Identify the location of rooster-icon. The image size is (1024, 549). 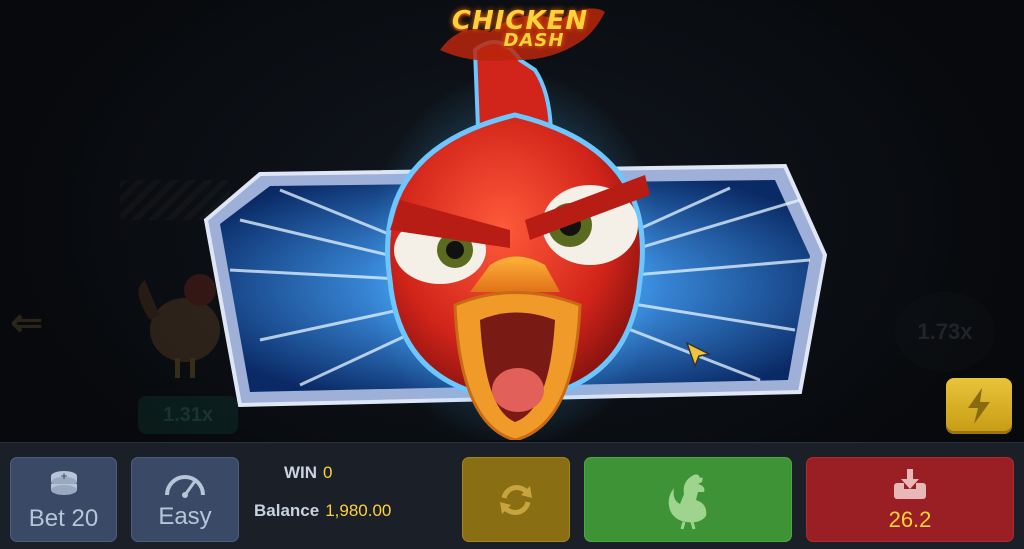
(687, 501).